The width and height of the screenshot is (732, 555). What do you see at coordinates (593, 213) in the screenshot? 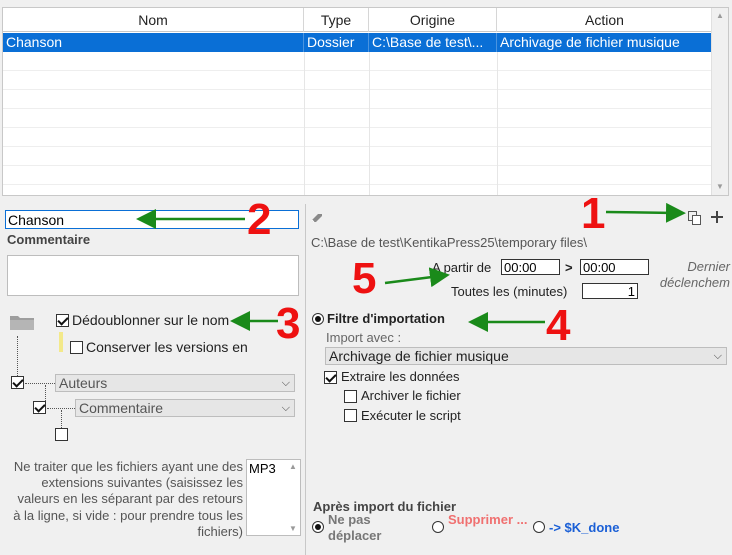
I see `annotation-number-1: 1` at bounding box center [593, 213].